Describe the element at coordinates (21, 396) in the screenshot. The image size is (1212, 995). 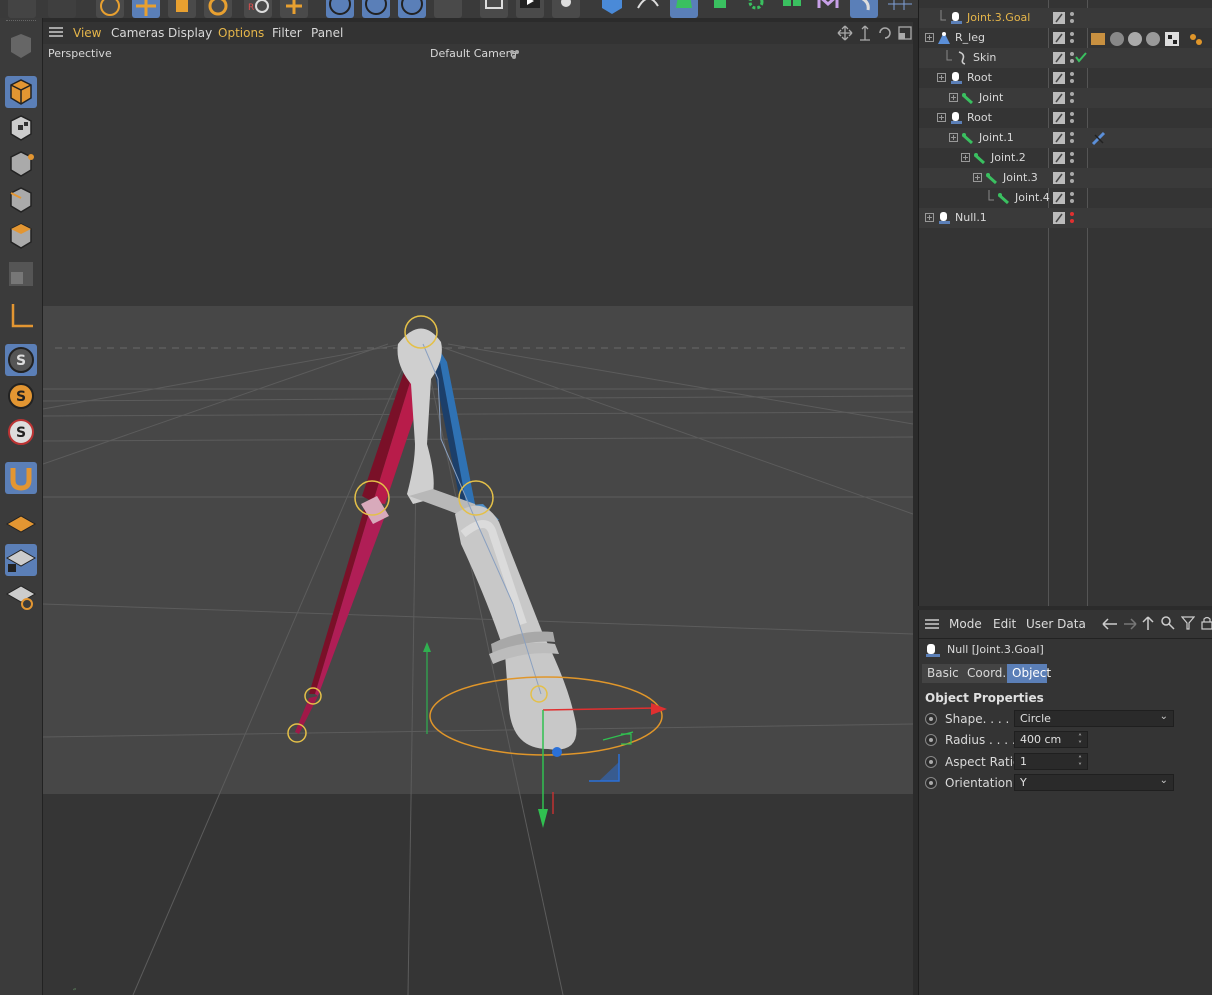
I see `solo-s-icon: S` at that location.